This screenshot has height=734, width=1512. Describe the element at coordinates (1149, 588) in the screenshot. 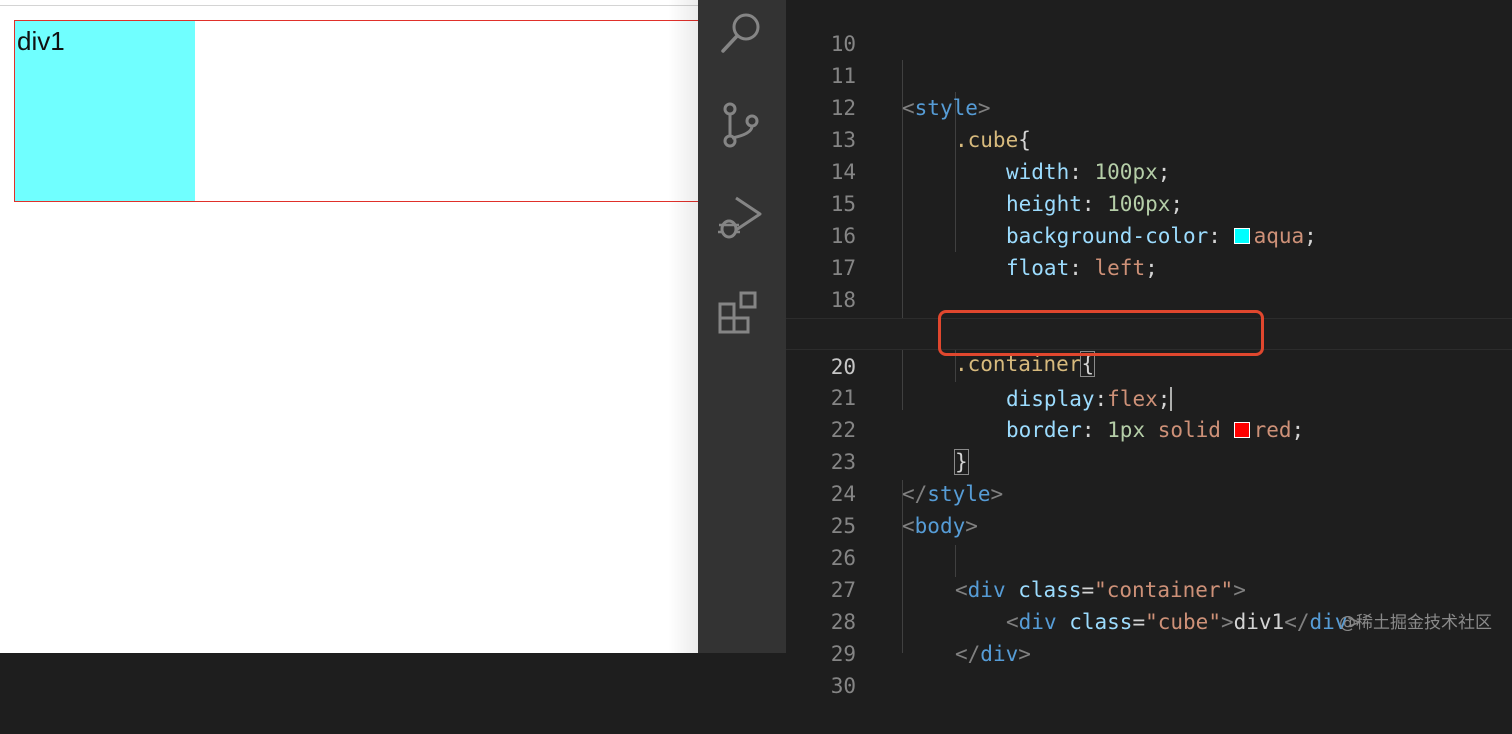

I see `code-line: 27 <div class="cube">div1</div>` at that location.